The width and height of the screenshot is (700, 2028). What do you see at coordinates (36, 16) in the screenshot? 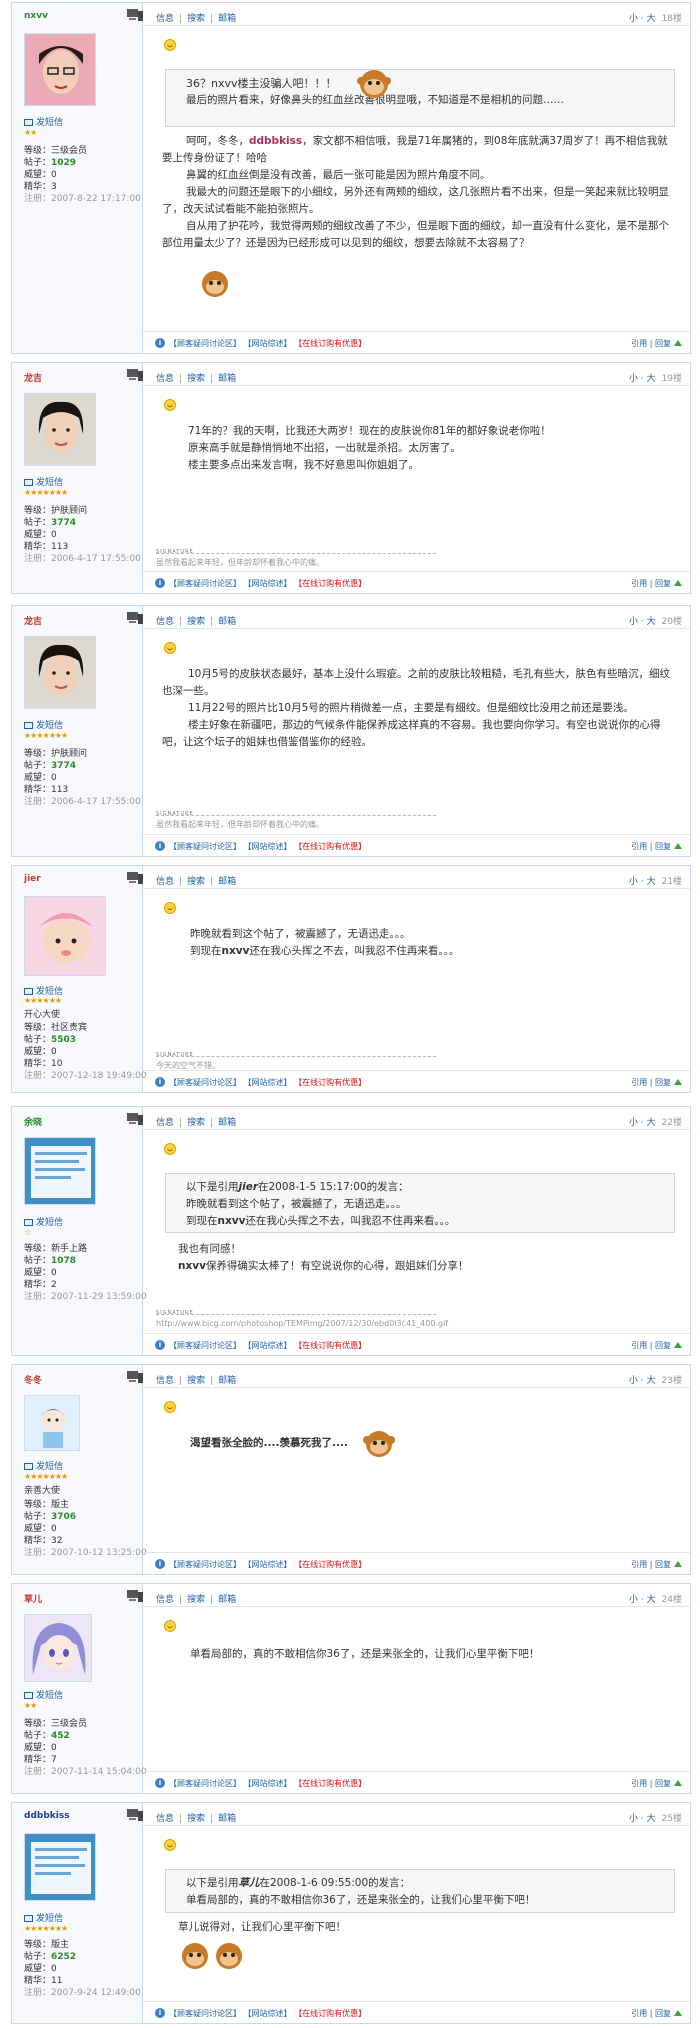
I see `username: nxvv` at bounding box center [36, 16].